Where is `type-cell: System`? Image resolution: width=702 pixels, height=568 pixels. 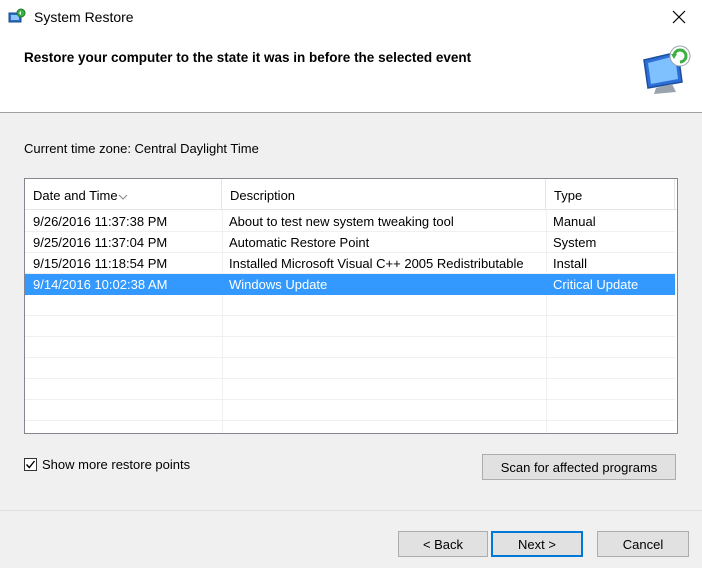 type-cell: System is located at coordinates (575, 242).